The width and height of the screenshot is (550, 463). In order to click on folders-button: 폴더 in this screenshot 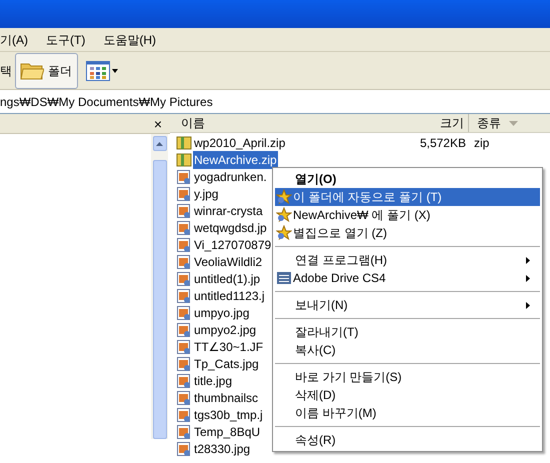, I will do `click(46, 70)`.